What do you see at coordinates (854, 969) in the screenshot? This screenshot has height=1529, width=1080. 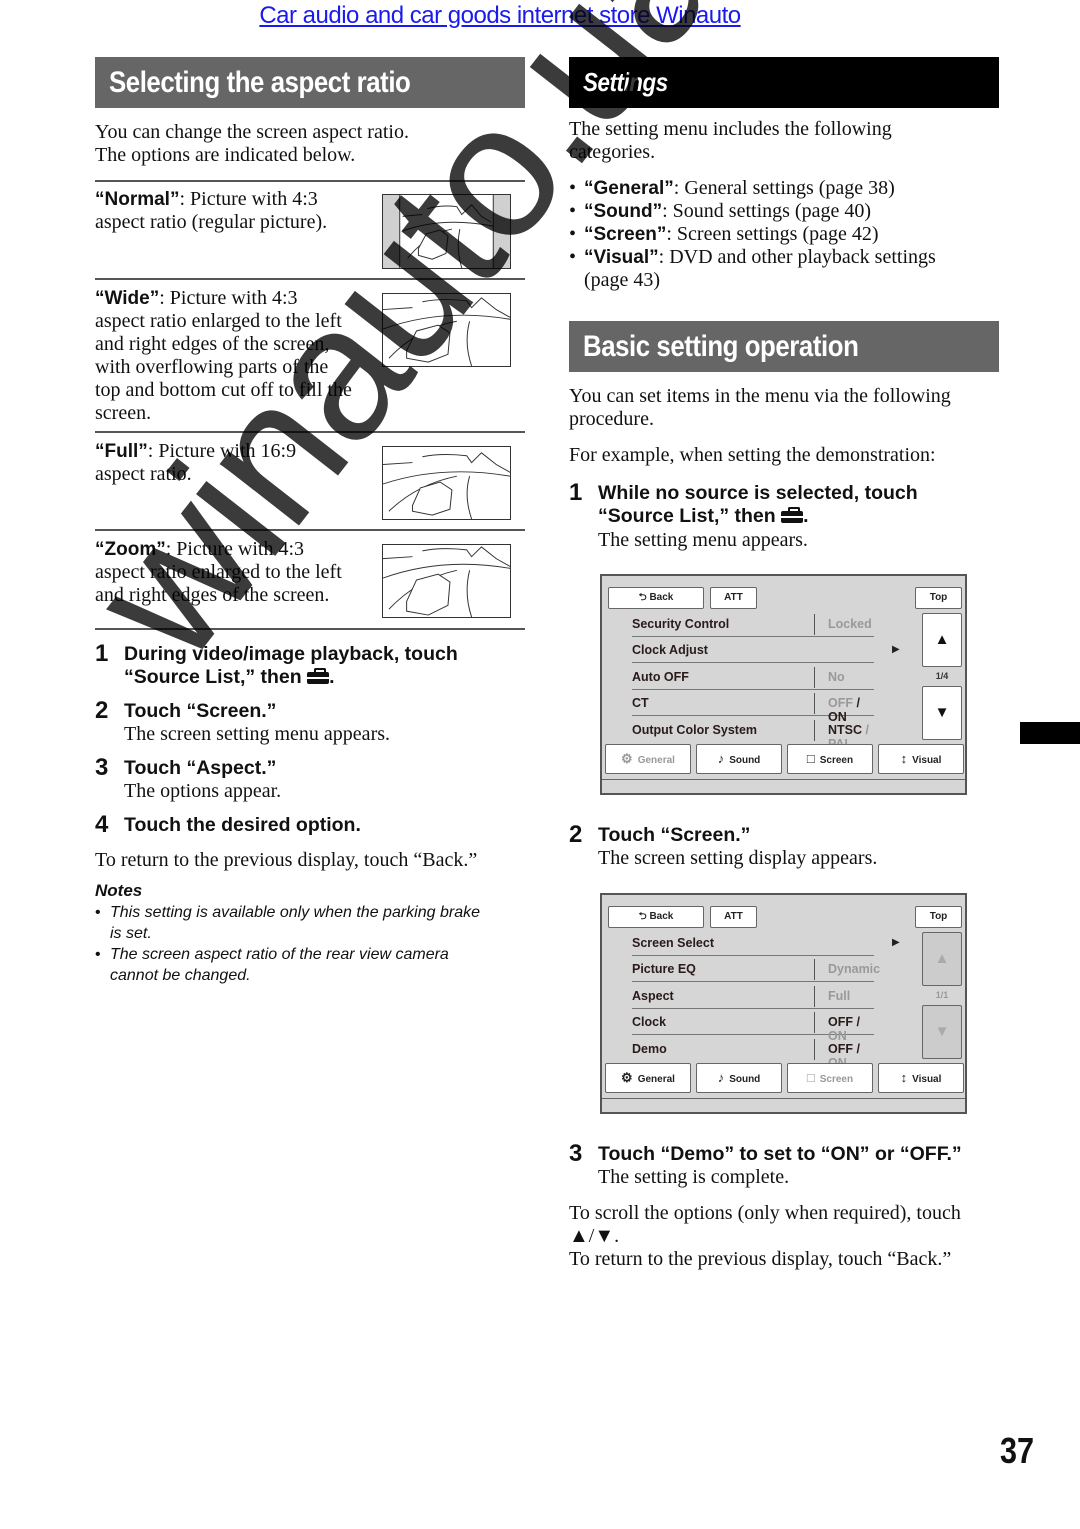 I see `row-value: Dynamic` at bounding box center [854, 969].